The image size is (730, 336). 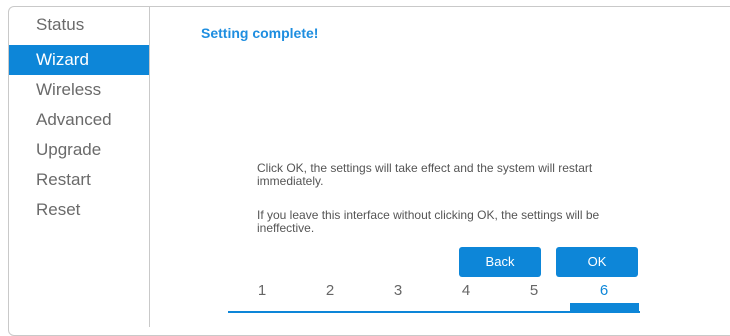 I want to click on ok-button: OK, so click(x=597, y=262).